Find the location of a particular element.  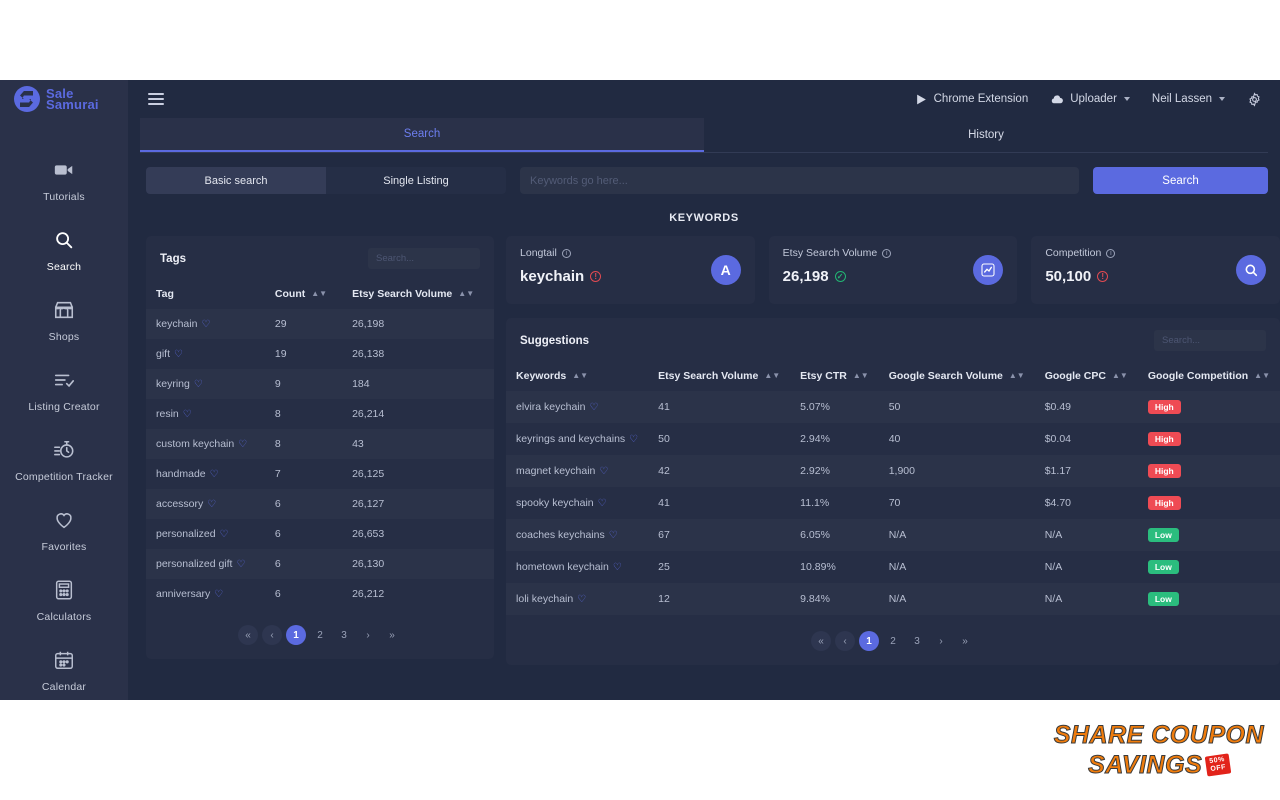

table-row: keyring ♡ 9 184 is located at coordinates (320, 384).